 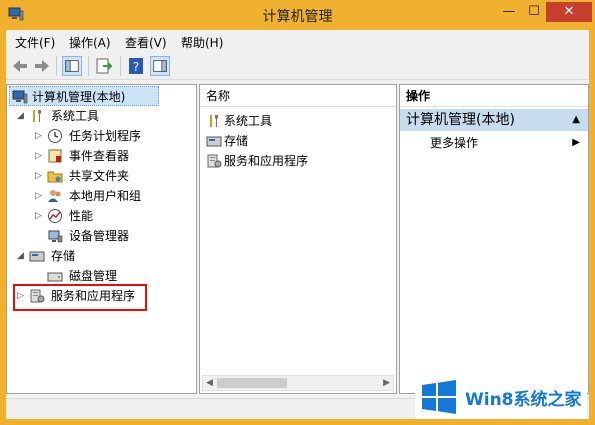 What do you see at coordinates (297, 66) in the screenshot?
I see `toolbar: ?` at bounding box center [297, 66].